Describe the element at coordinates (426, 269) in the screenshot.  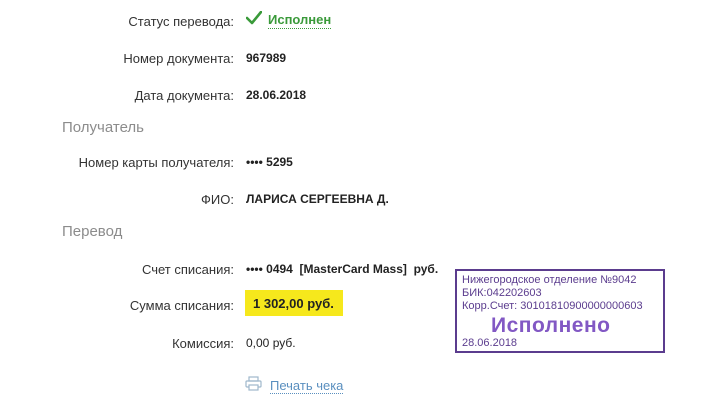
I see `account-currency: руб.` at that location.